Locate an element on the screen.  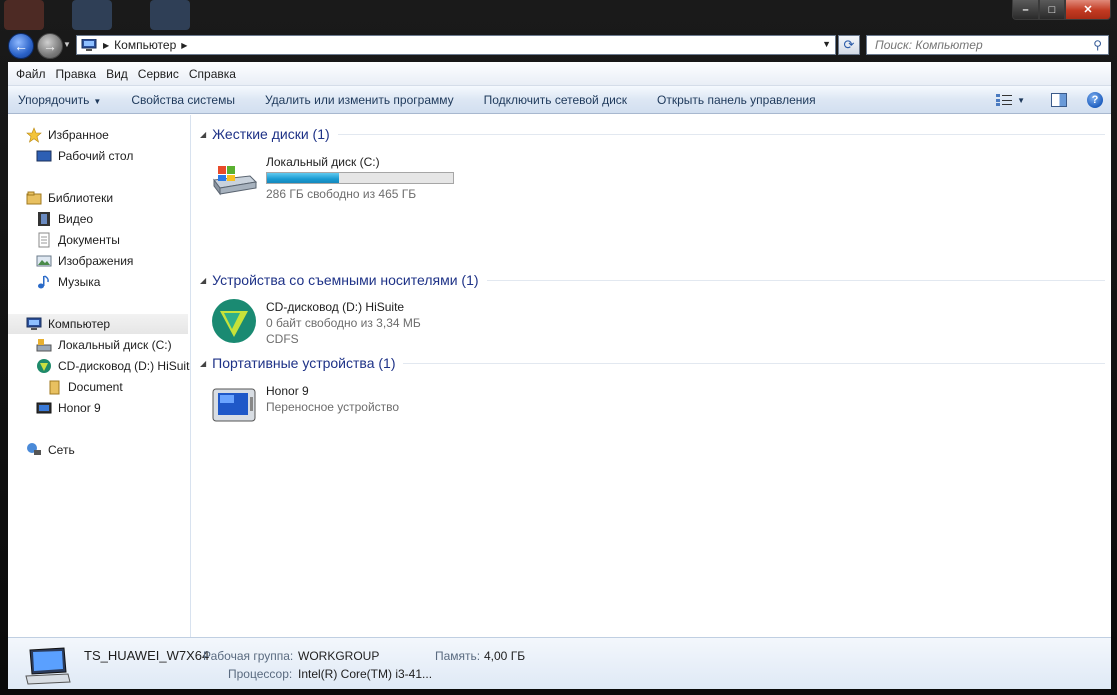
nav-documents: Документы is located at coordinates (78, 240).